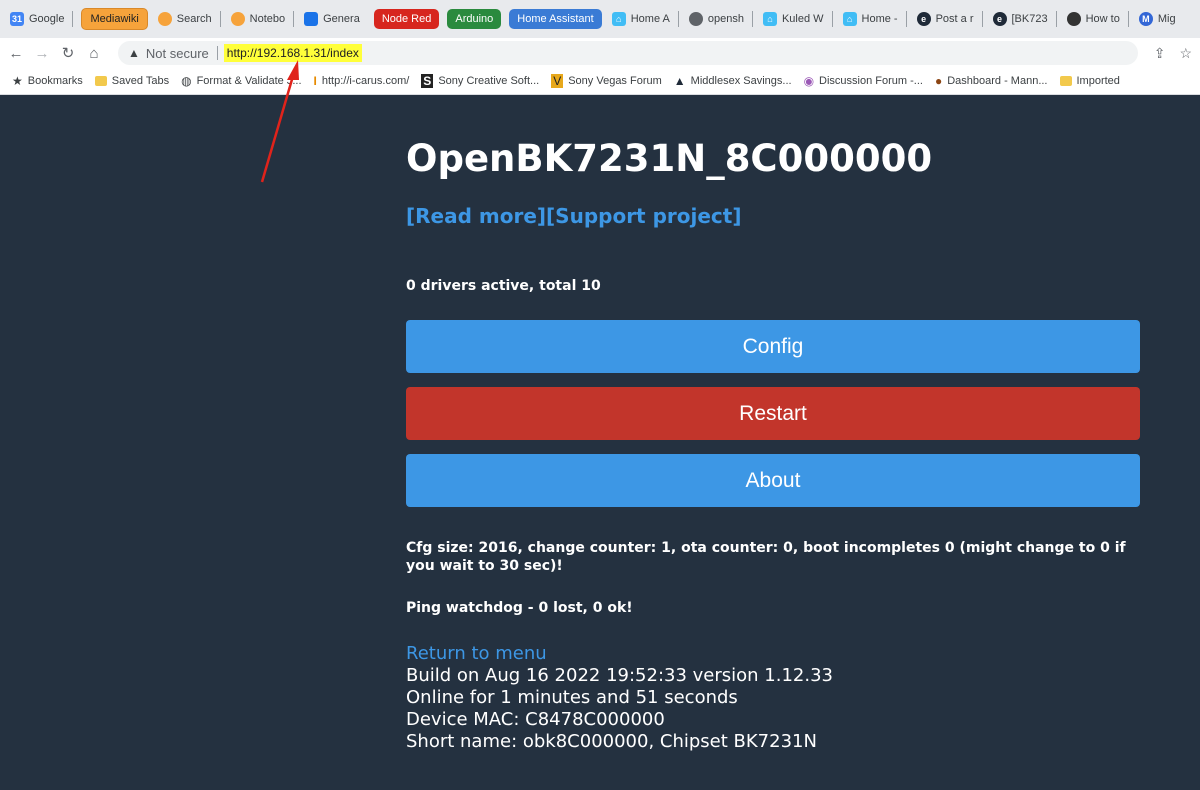  What do you see at coordinates (1173, 53) in the screenshot?
I see `toolbar-actions: ⇪ ☆` at bounding box center [1173, 53].